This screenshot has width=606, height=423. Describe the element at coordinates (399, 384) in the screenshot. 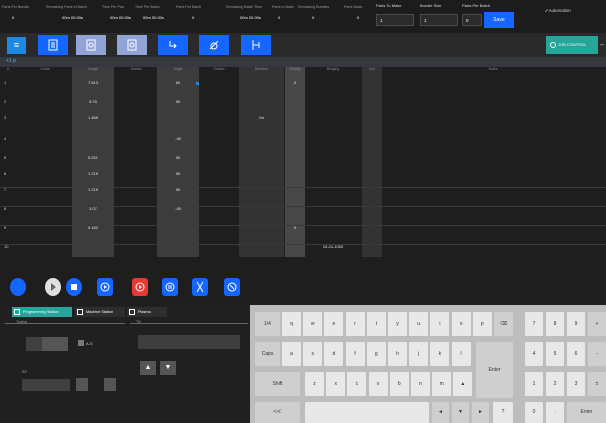

I see `key-b: b` at that location.